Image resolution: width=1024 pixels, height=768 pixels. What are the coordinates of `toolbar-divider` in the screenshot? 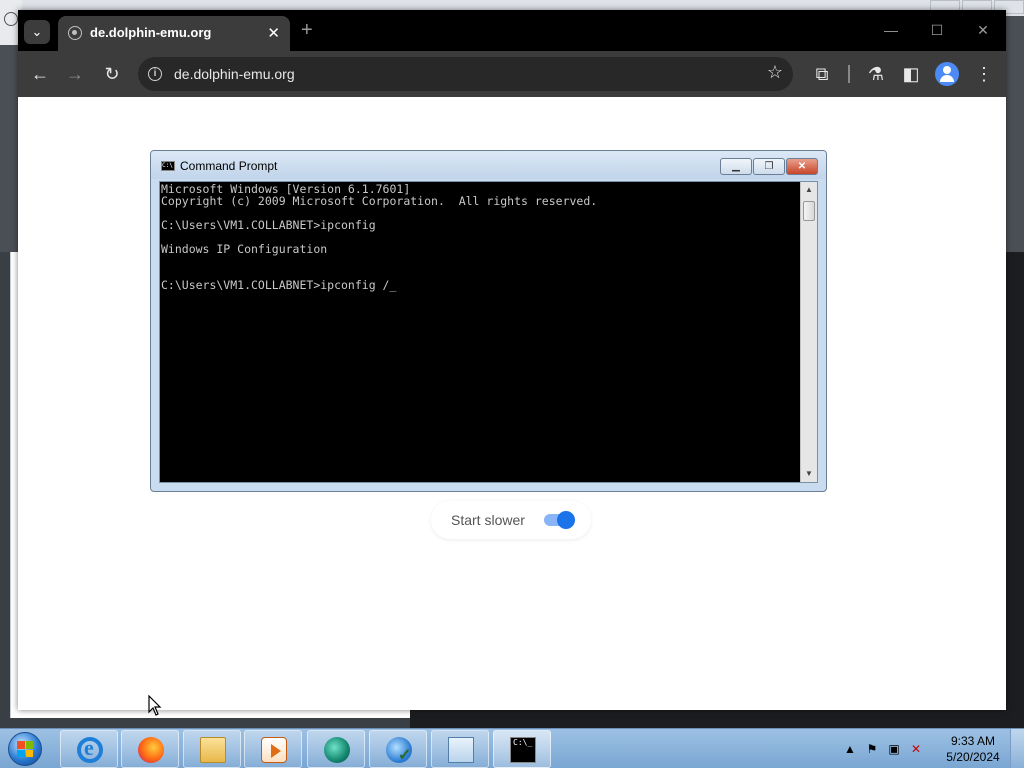 It's located at (849, 74).